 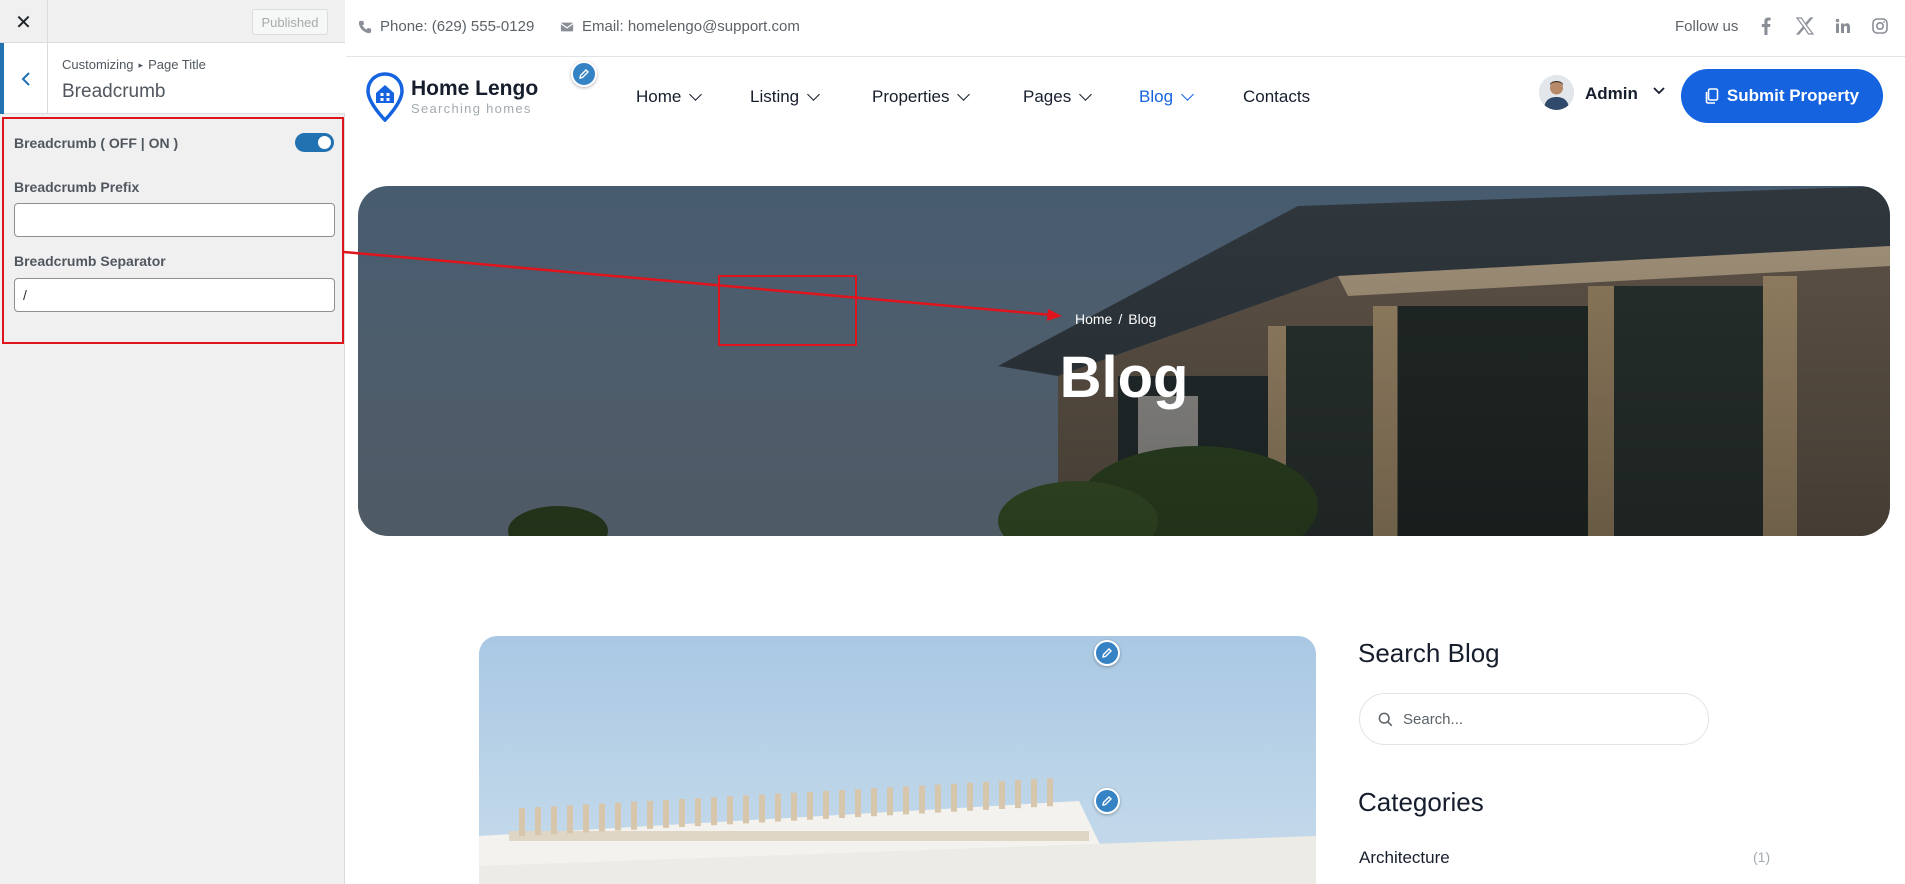 What do you see at coordinates (691, 26) in the screenshot?
I see `email-text: Email: homelengo@support.com` at bounding box center [691, 26].